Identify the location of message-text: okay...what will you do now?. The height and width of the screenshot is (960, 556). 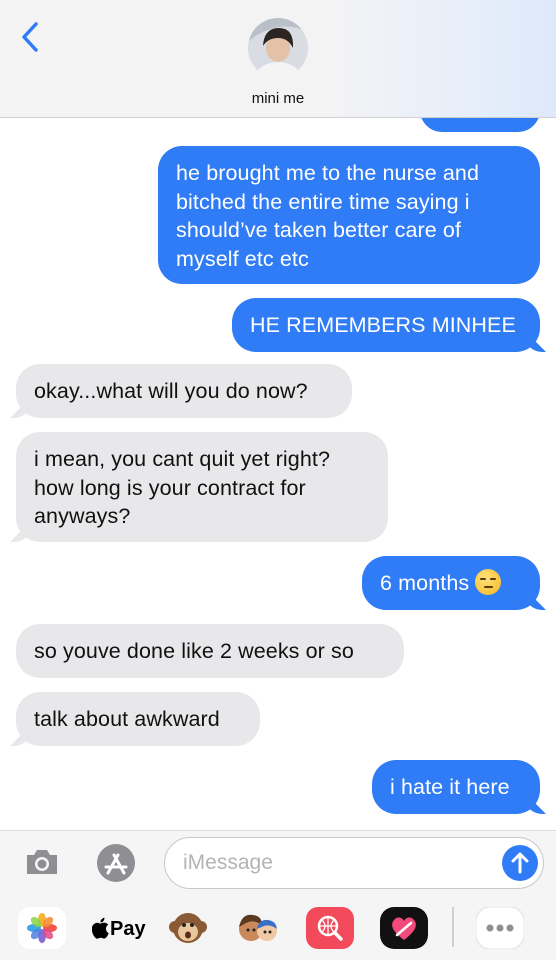
(171, 391).